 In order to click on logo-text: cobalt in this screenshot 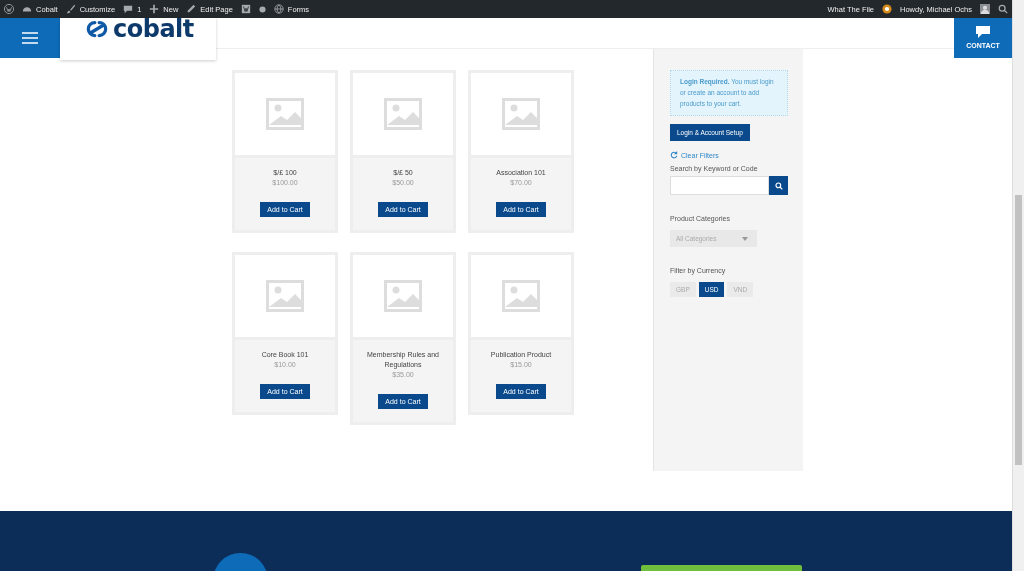, I will do `click(153, 29)`.